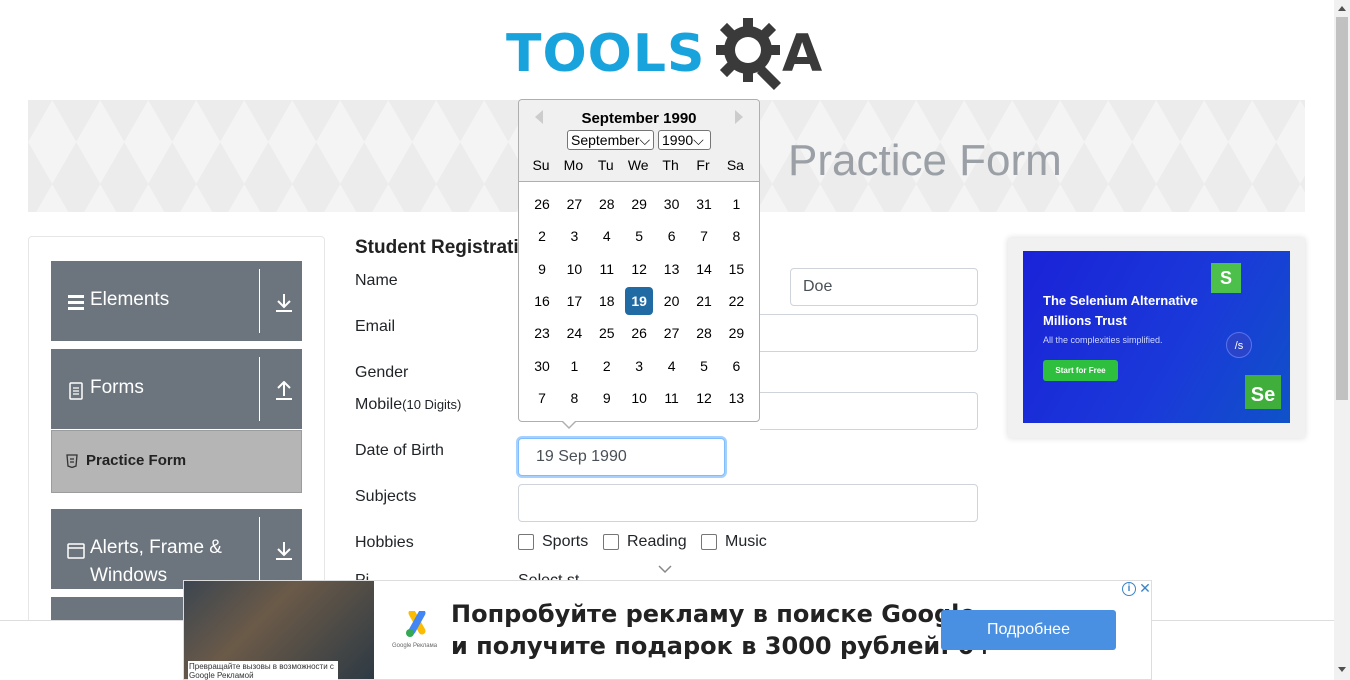  I want to click on ad-subtitle: All the complexities simplified., so click(1103, 340).